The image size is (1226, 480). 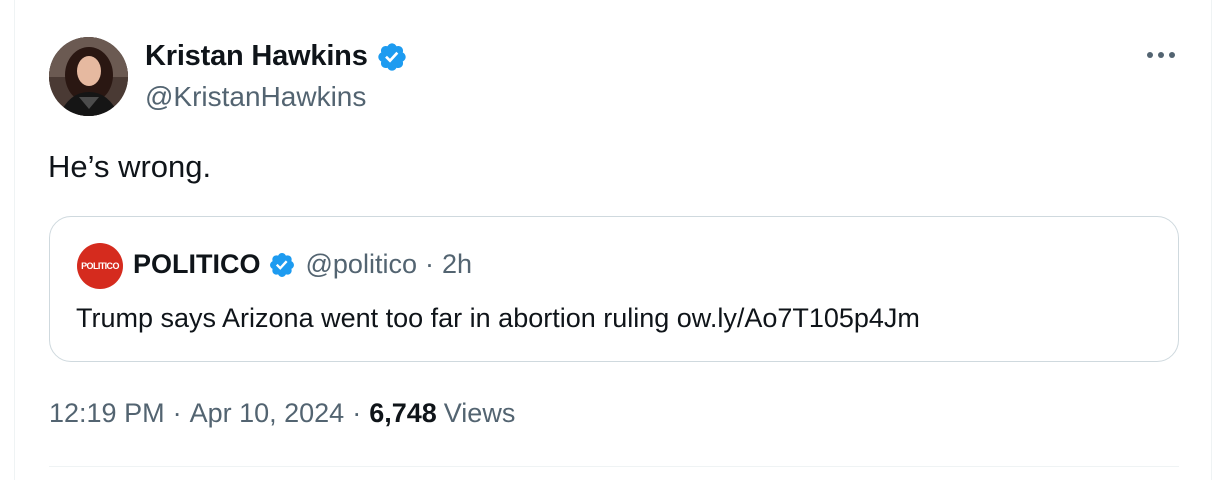 I want to click on more-horizontal-icon, so click(x=1161, y=55).